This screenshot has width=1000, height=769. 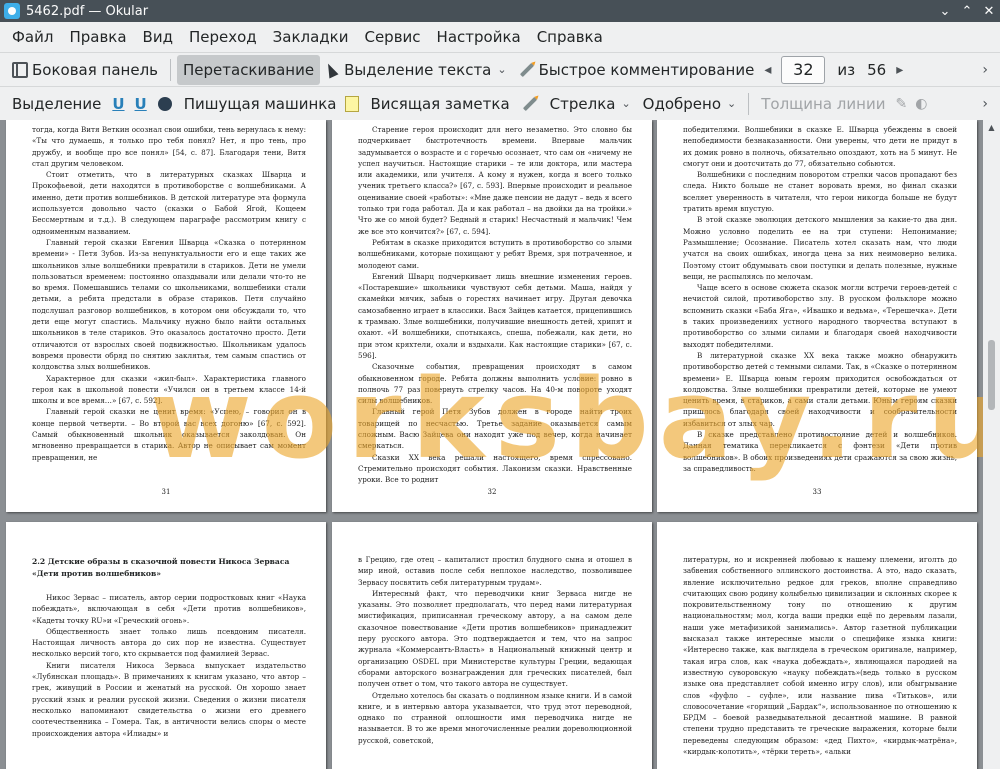 What do you see at coordinates (479, 37) in the screenshot?
I see `menu-settings: Настройка` at bounding box center [479, 37].